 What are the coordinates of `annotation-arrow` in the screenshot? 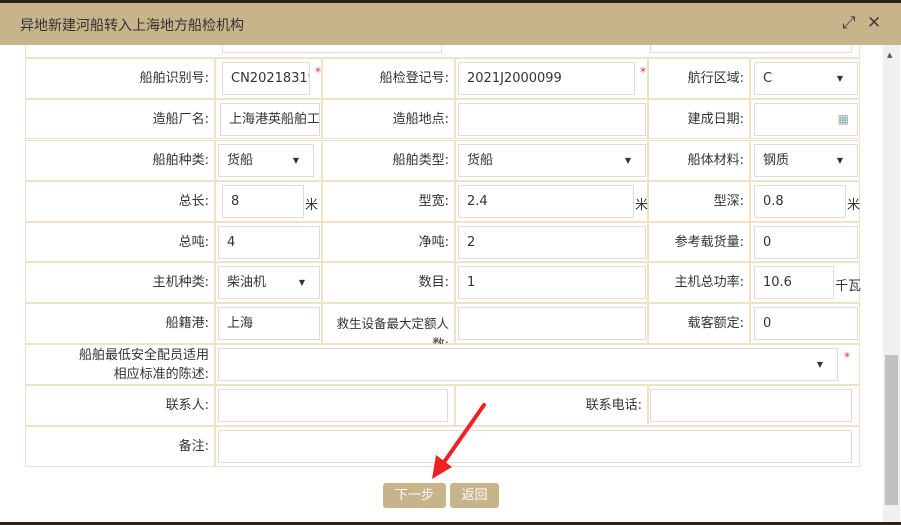 It's located at (459, 441).